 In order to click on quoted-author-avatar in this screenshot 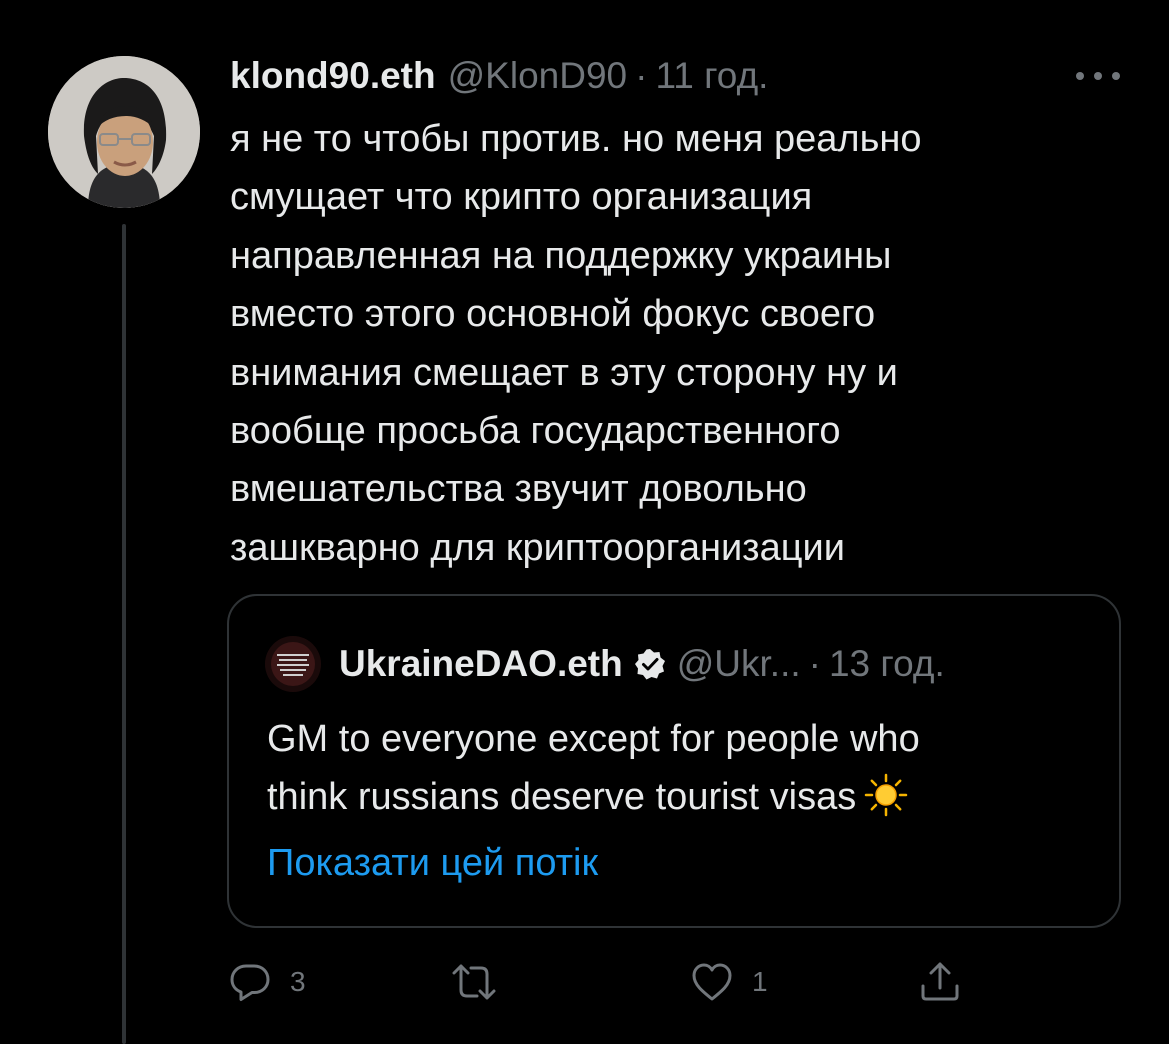, I will do `click(293, 664)`.